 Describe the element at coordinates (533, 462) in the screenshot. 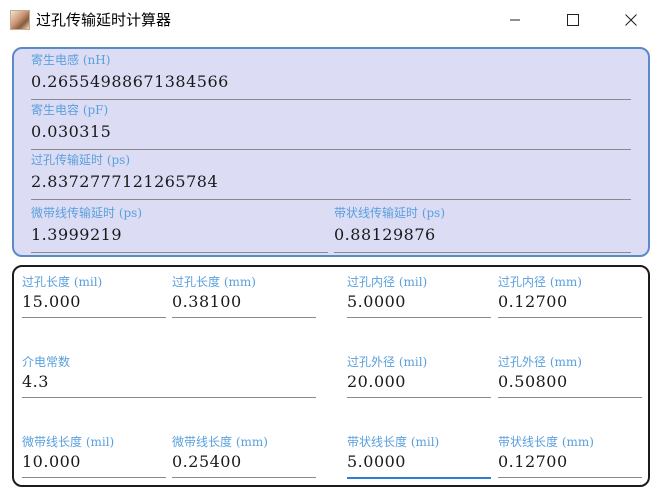

I see `stripline-length-mm-input: 0.12700` at that location.